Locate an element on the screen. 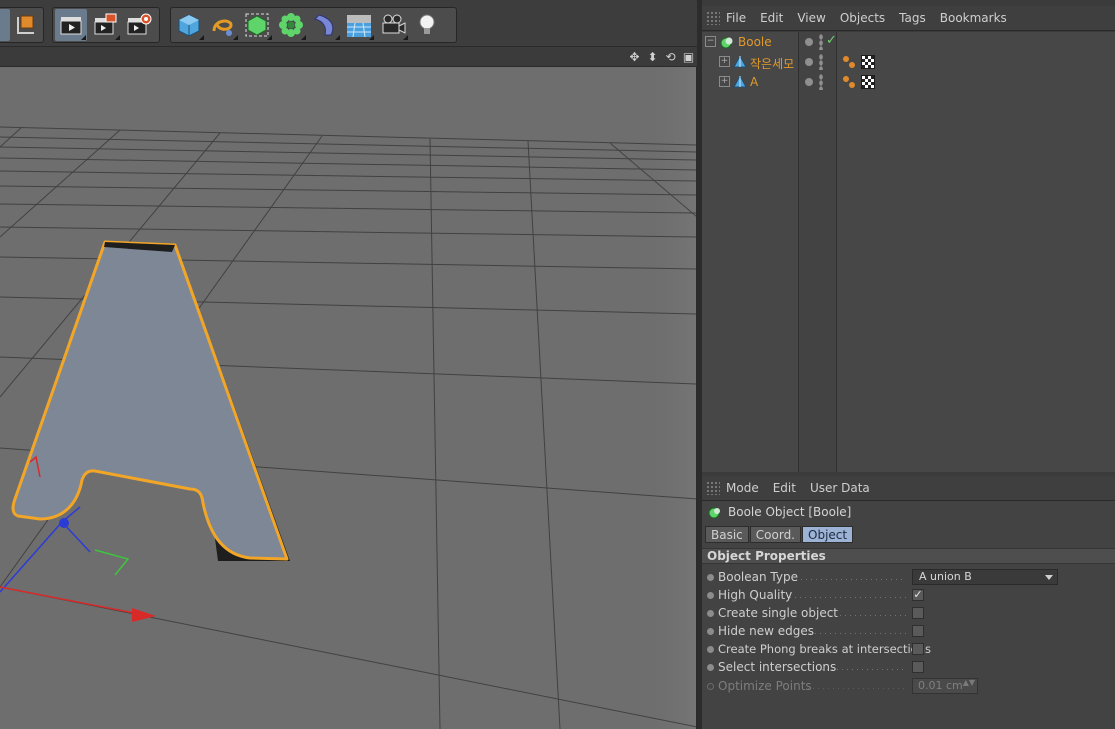 The width and height of the screenshot is (1115, 729). prop-hide-new-edges: Hide new edges is located at coordinates (908, 631).